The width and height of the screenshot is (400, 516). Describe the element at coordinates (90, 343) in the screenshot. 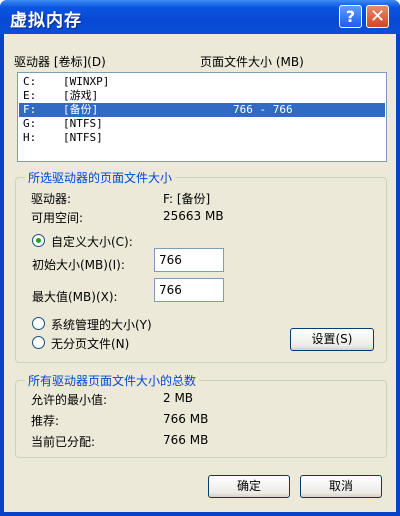

I see `no-paging-file-label: 无分页文件(N)` at that location.